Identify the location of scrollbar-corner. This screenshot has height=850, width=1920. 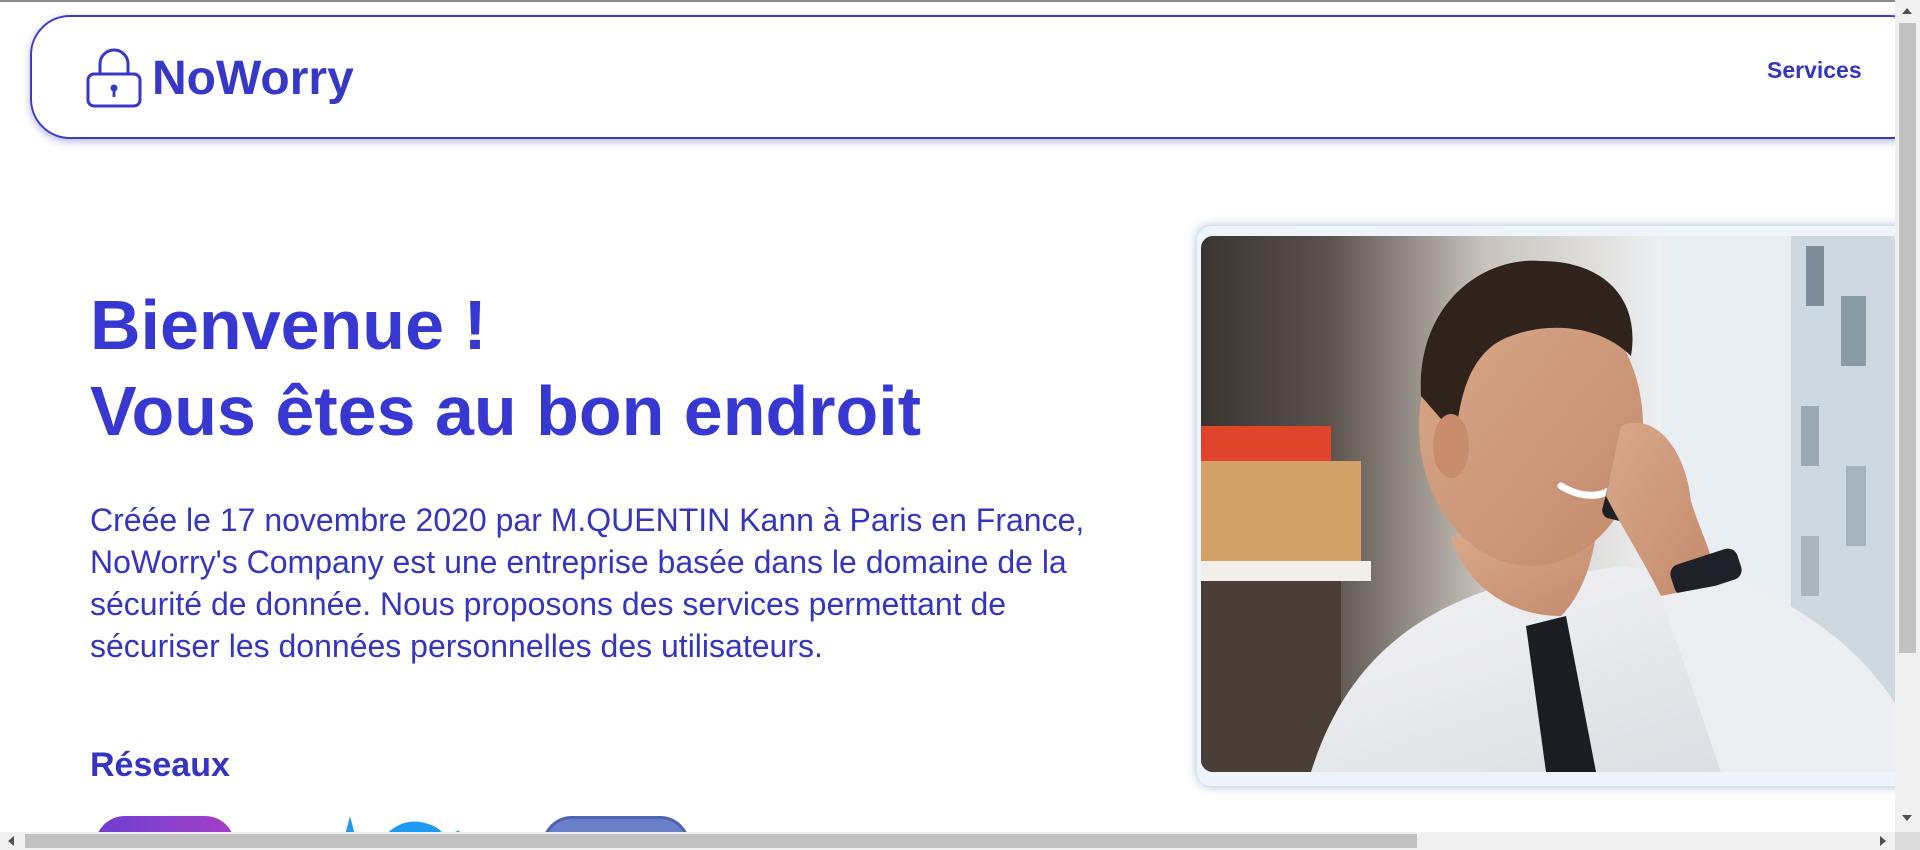
(1907, 841).